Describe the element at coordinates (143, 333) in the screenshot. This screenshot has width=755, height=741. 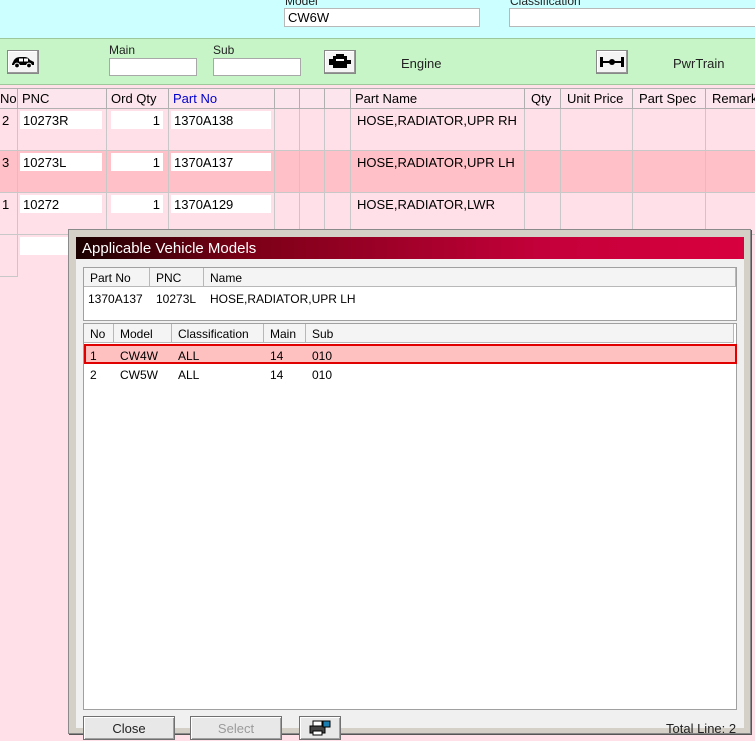
I see `list-header-model: Model` at that location.